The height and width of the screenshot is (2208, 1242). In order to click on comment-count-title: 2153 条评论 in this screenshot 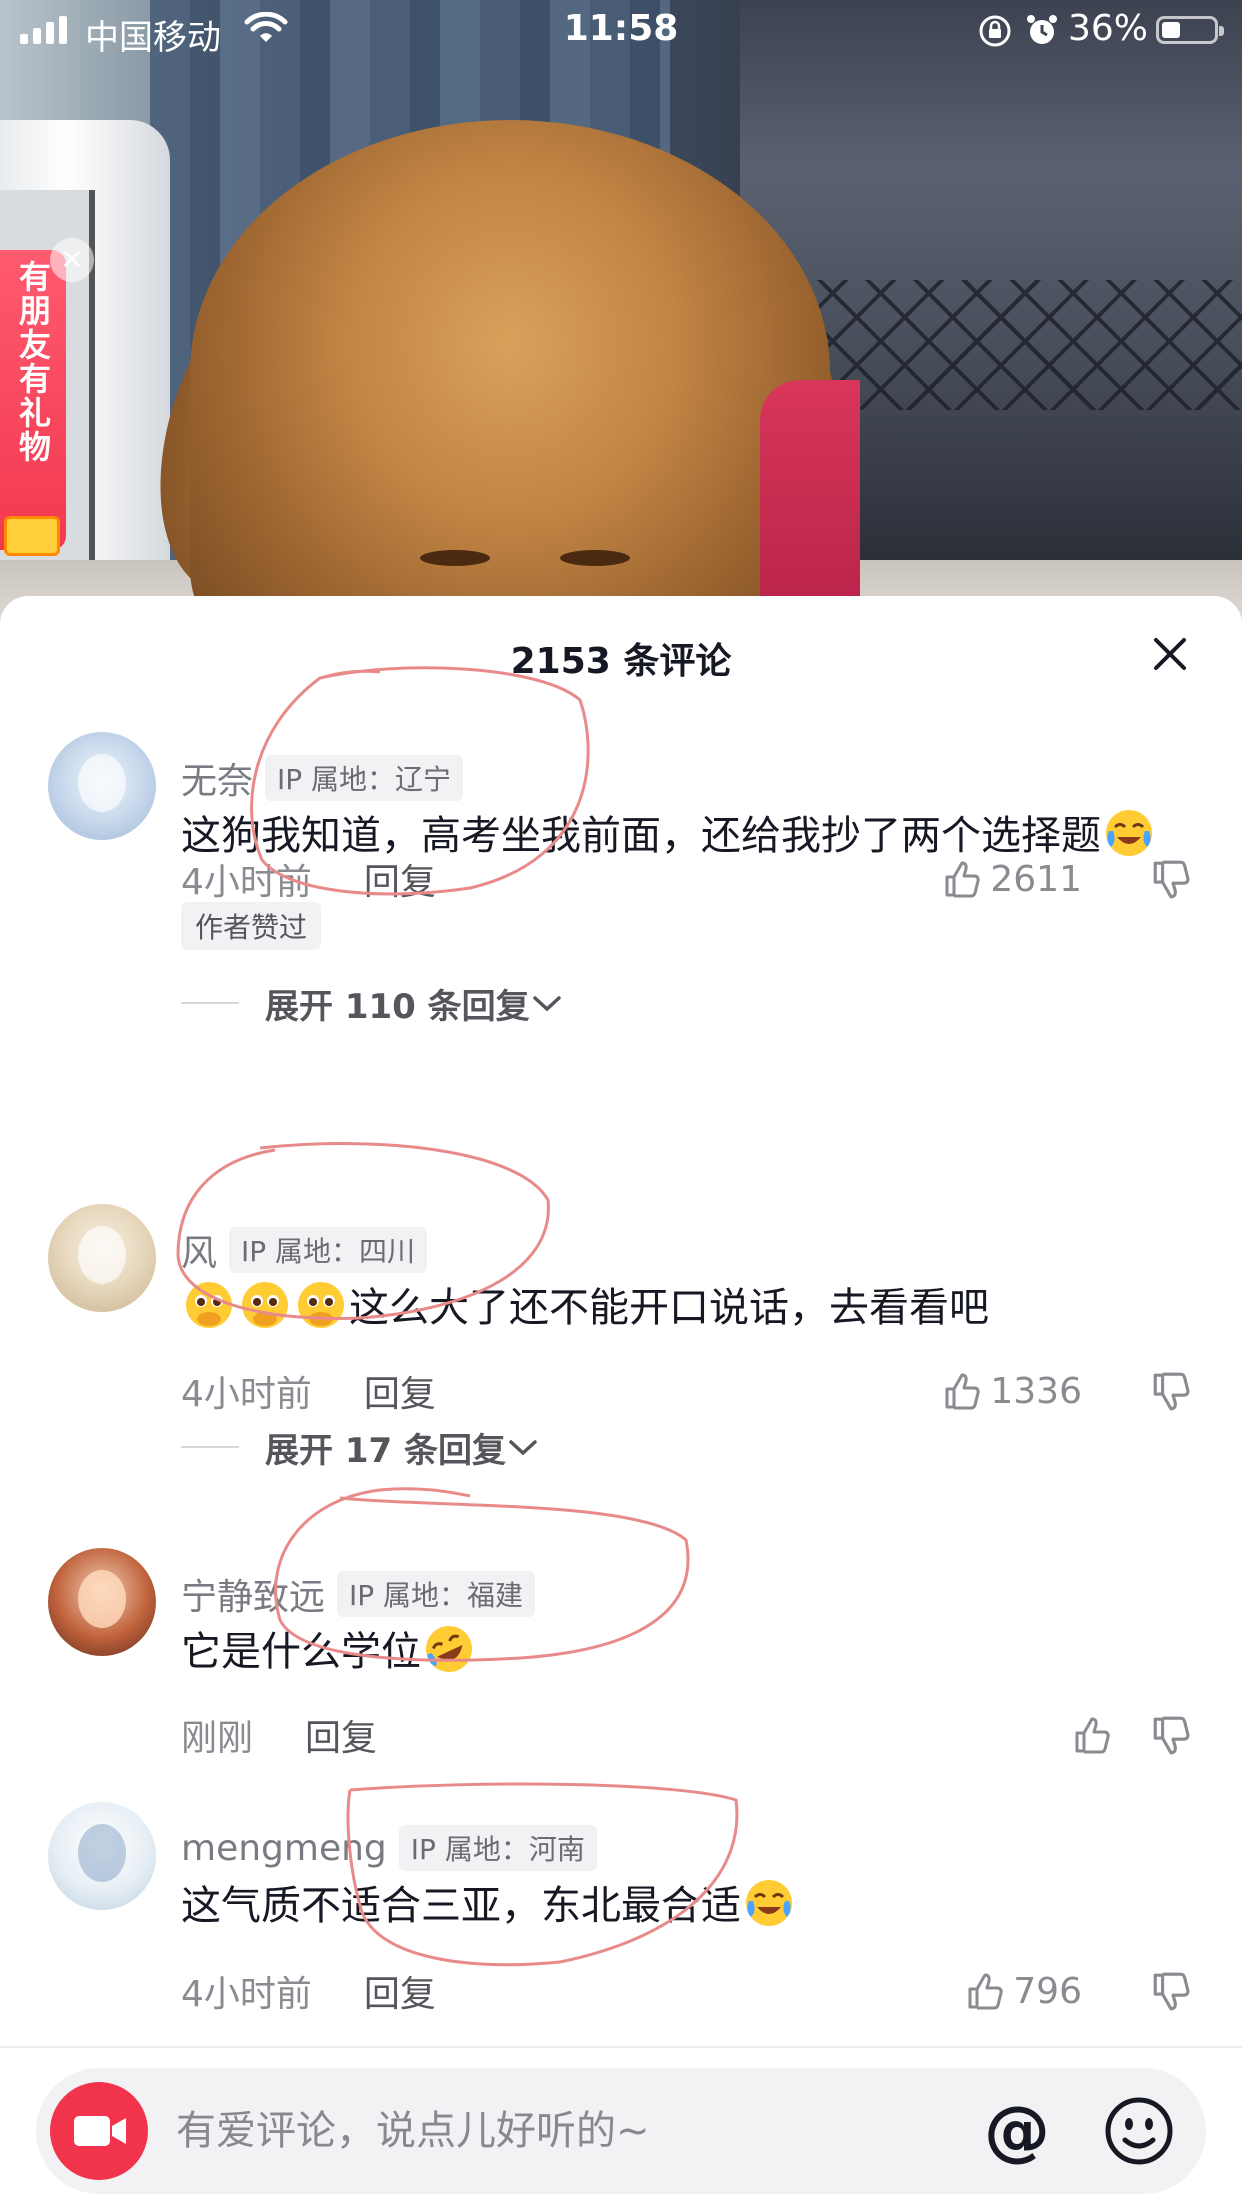, I will do `click(621, 661)`.